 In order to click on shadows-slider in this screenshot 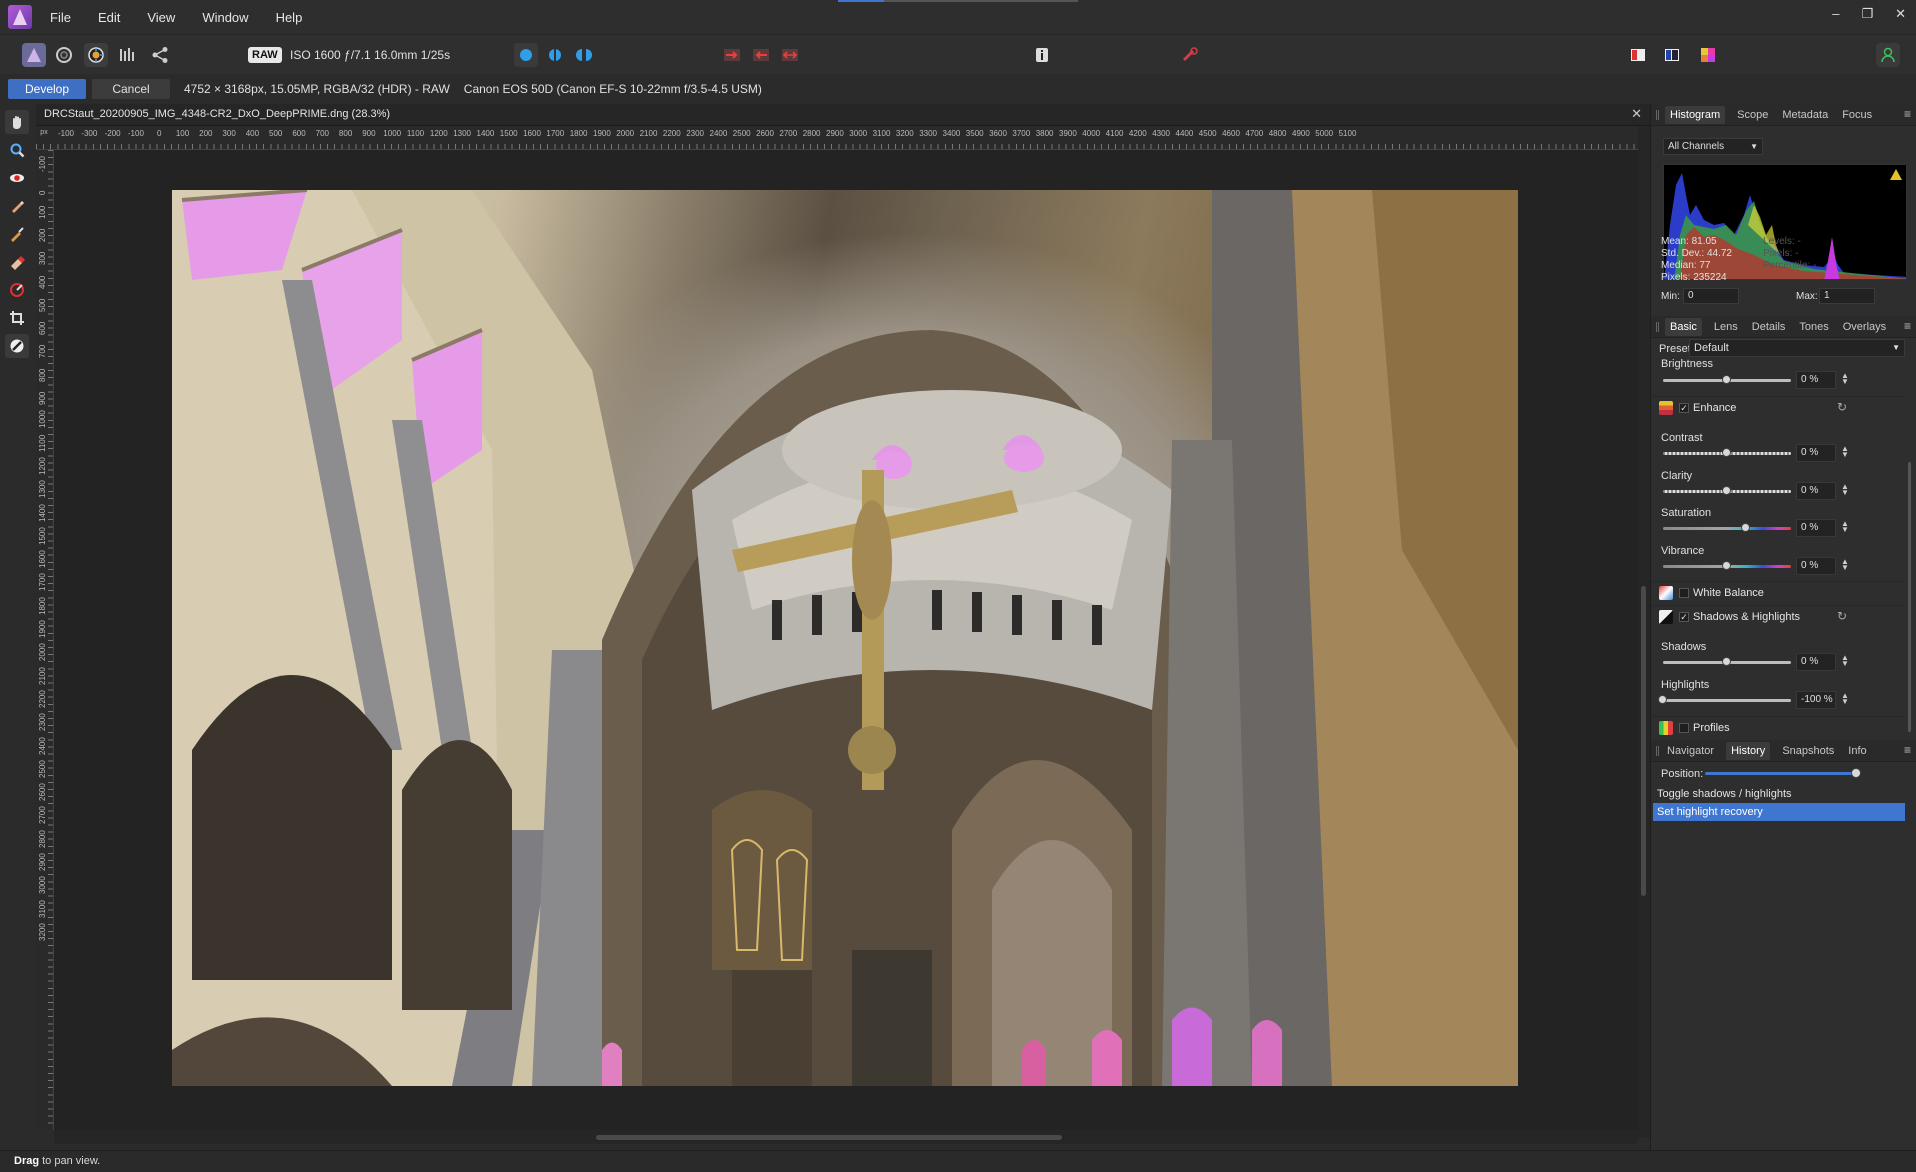, I will do `click(1727, 661)`.